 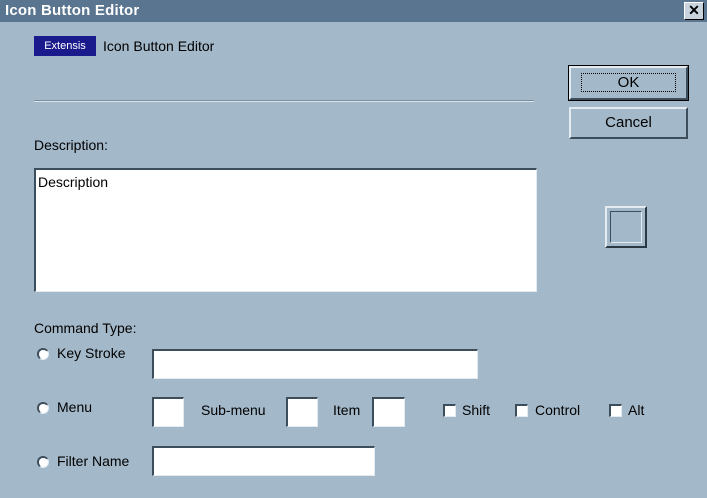 I want to click on cancel-button: Cancel, so click(x=628, y=123).